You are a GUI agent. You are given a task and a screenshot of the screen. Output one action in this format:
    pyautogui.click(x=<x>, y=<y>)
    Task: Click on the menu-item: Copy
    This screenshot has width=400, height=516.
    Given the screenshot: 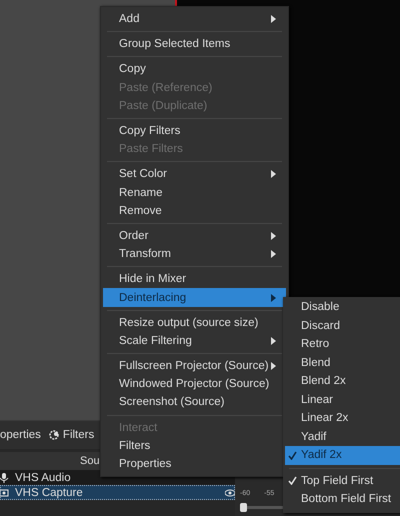 What is the action you would take?
    pyautogui.click(x=194, y=69)
    